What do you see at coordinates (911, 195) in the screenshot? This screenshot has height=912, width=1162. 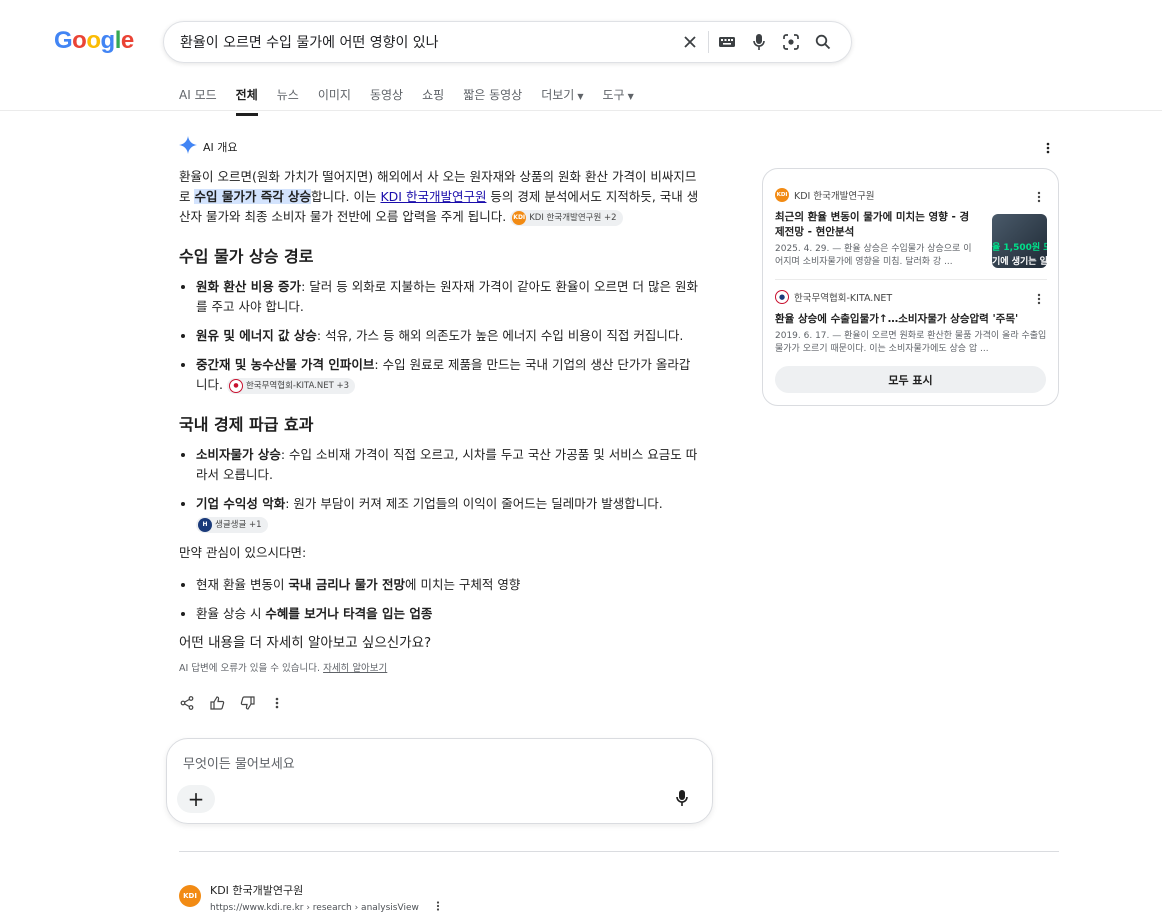 I see `source-site: KDI KDI 한국개발연구원` at bounding box center [911, 195].